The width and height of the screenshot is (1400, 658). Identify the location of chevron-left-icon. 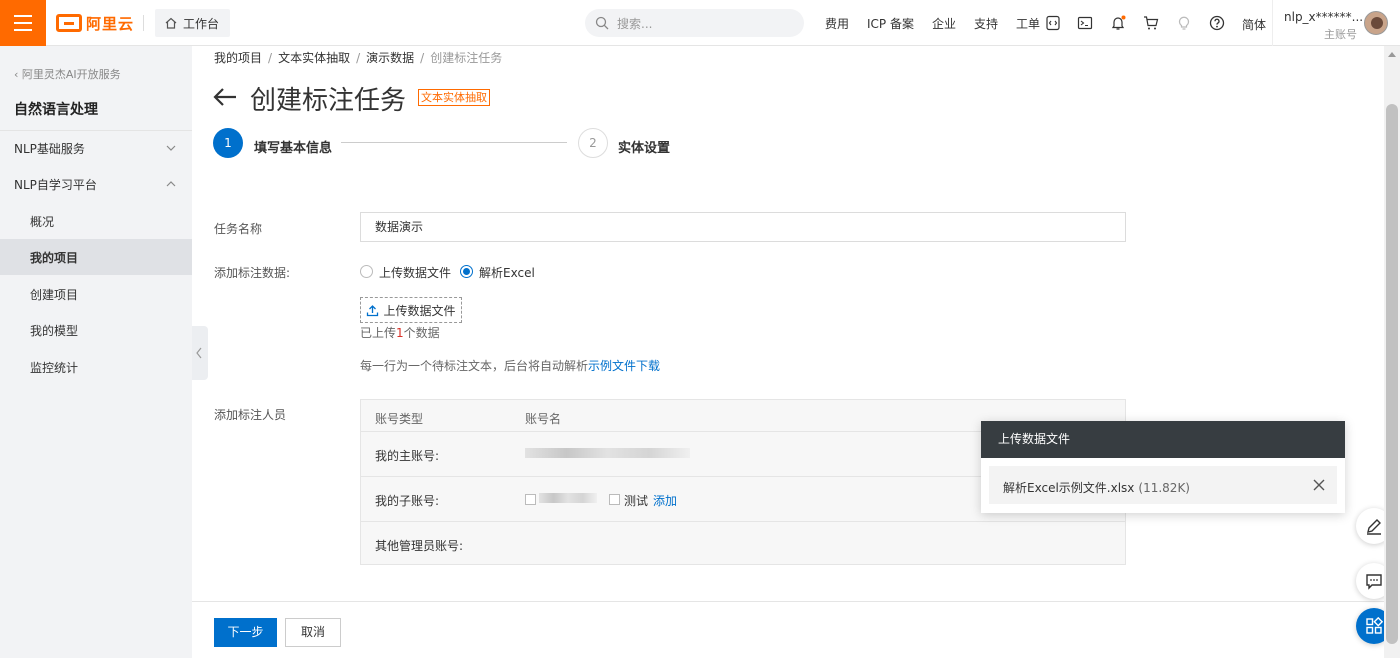
(199, 353).